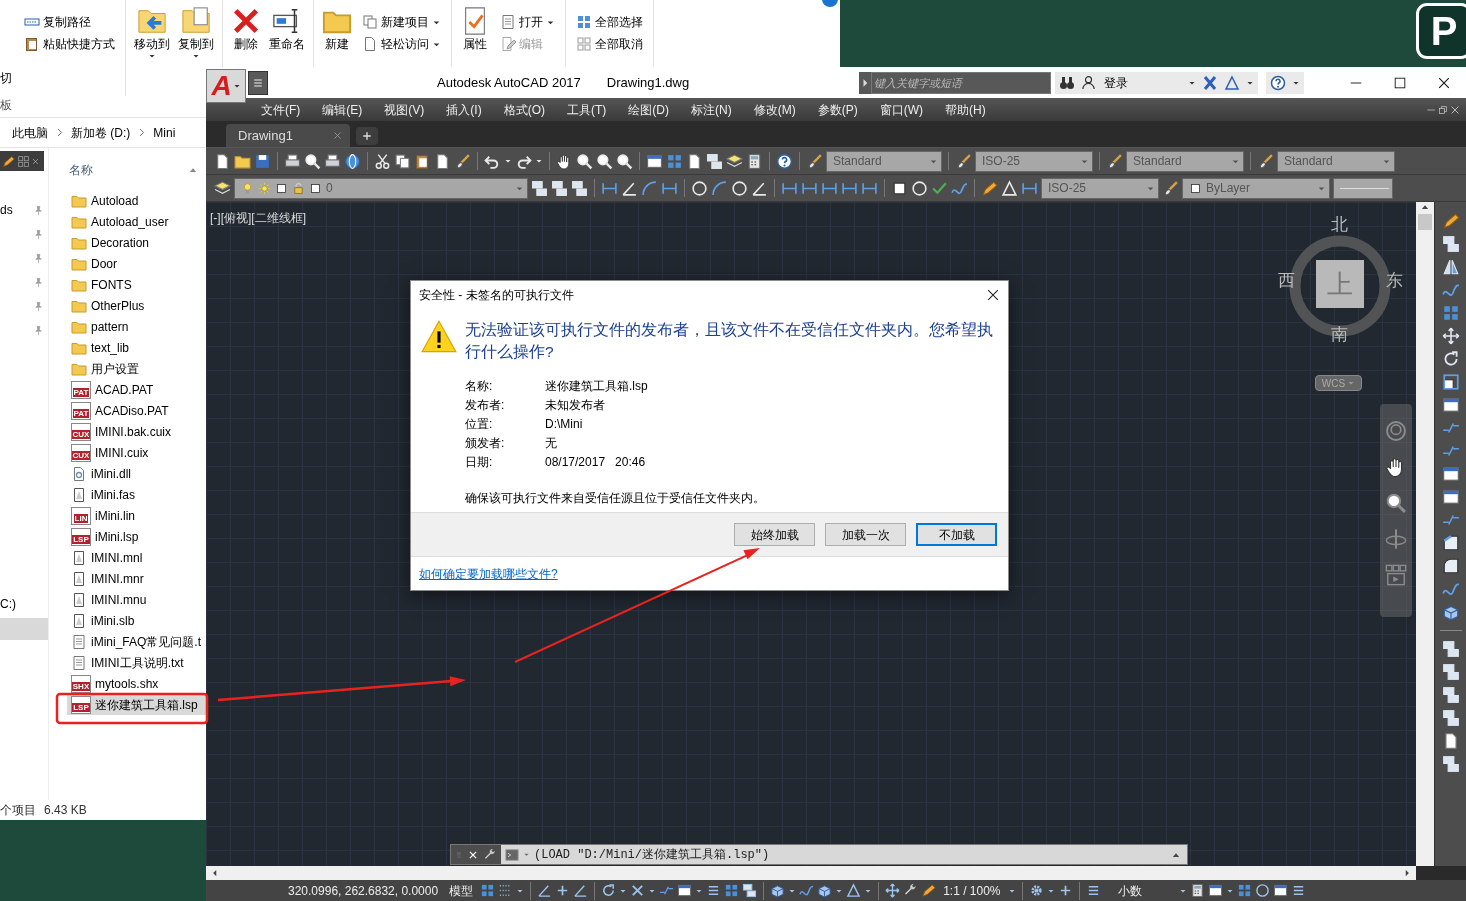 This screenshot has width=1466, height=901. Describe the element at coordinates (152, 30) in the screenshot. I see `ribbon-button: 移动到` at that location.